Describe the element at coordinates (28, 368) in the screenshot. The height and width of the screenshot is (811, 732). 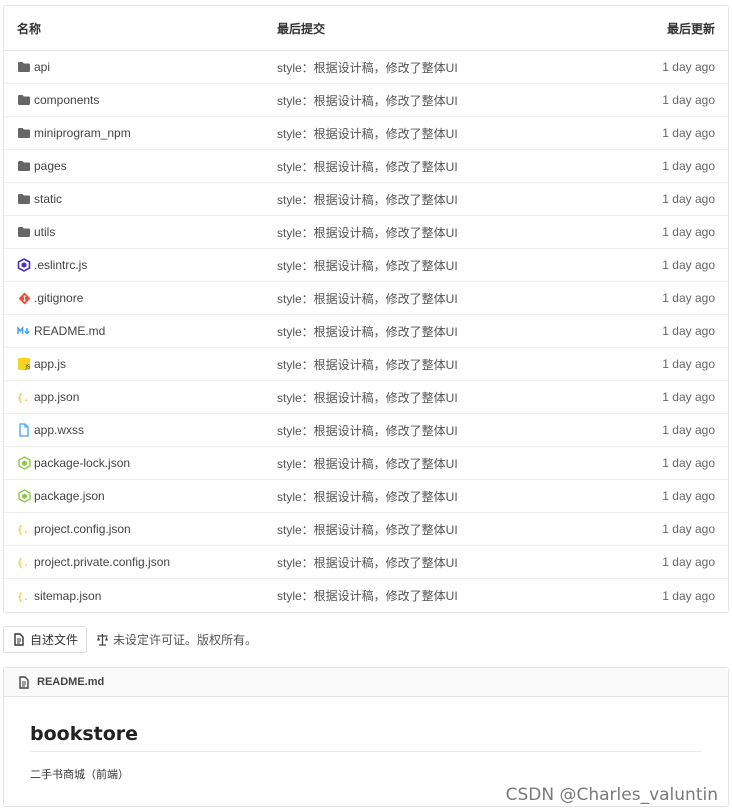
I see `svg-text: JS` at that location.